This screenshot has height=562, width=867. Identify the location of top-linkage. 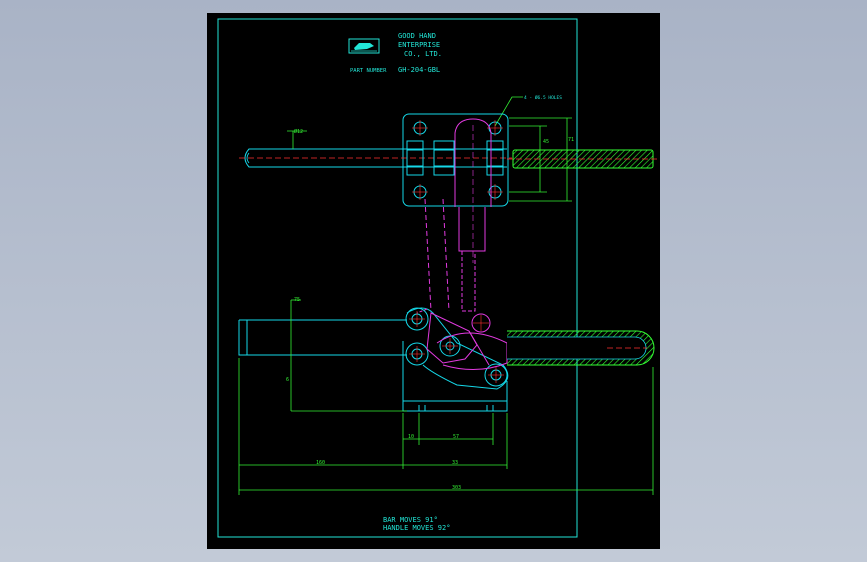
(458, 215).